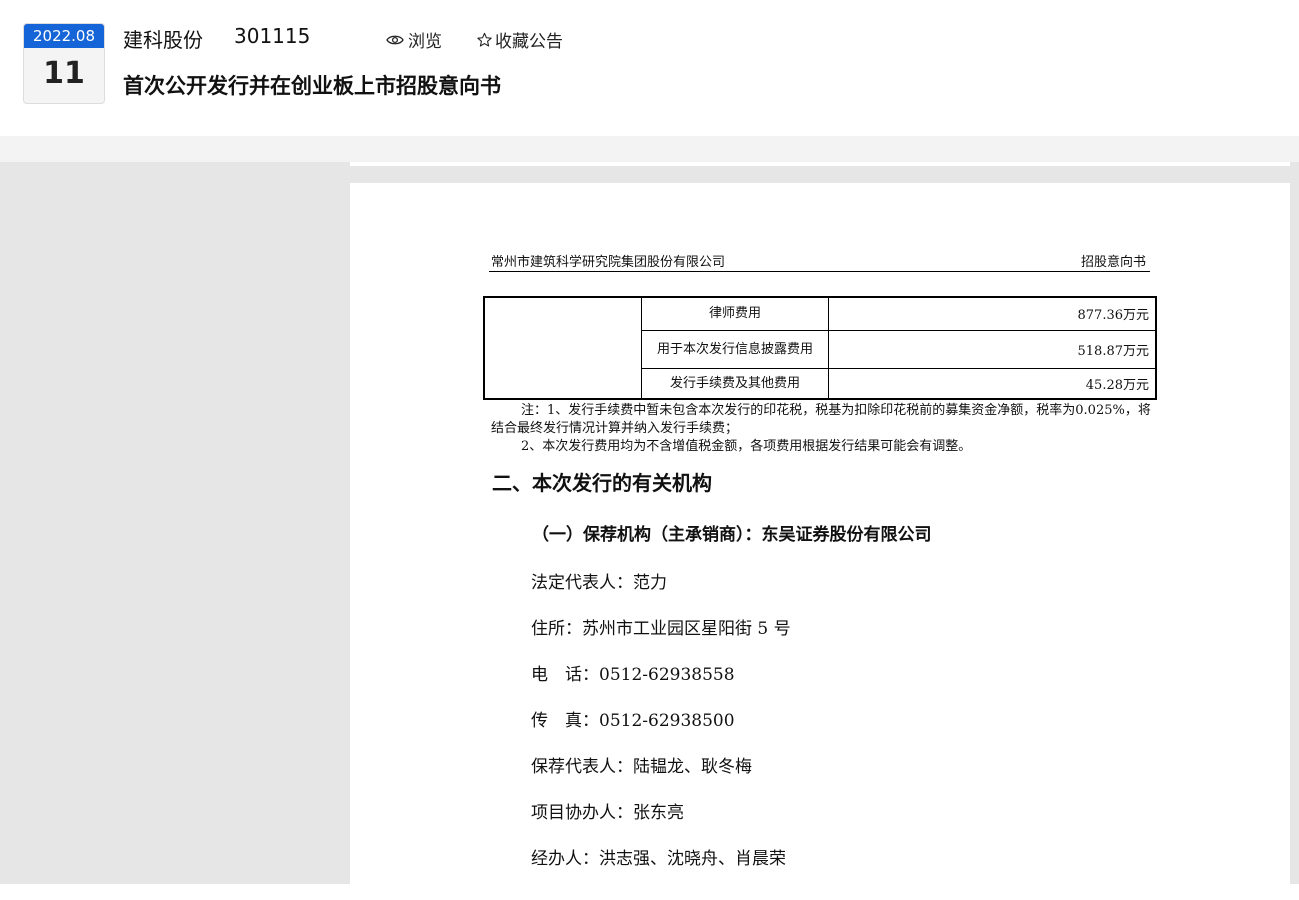  I want to click on info-fax: 传 真：0512-62938500, so click(633, 721).